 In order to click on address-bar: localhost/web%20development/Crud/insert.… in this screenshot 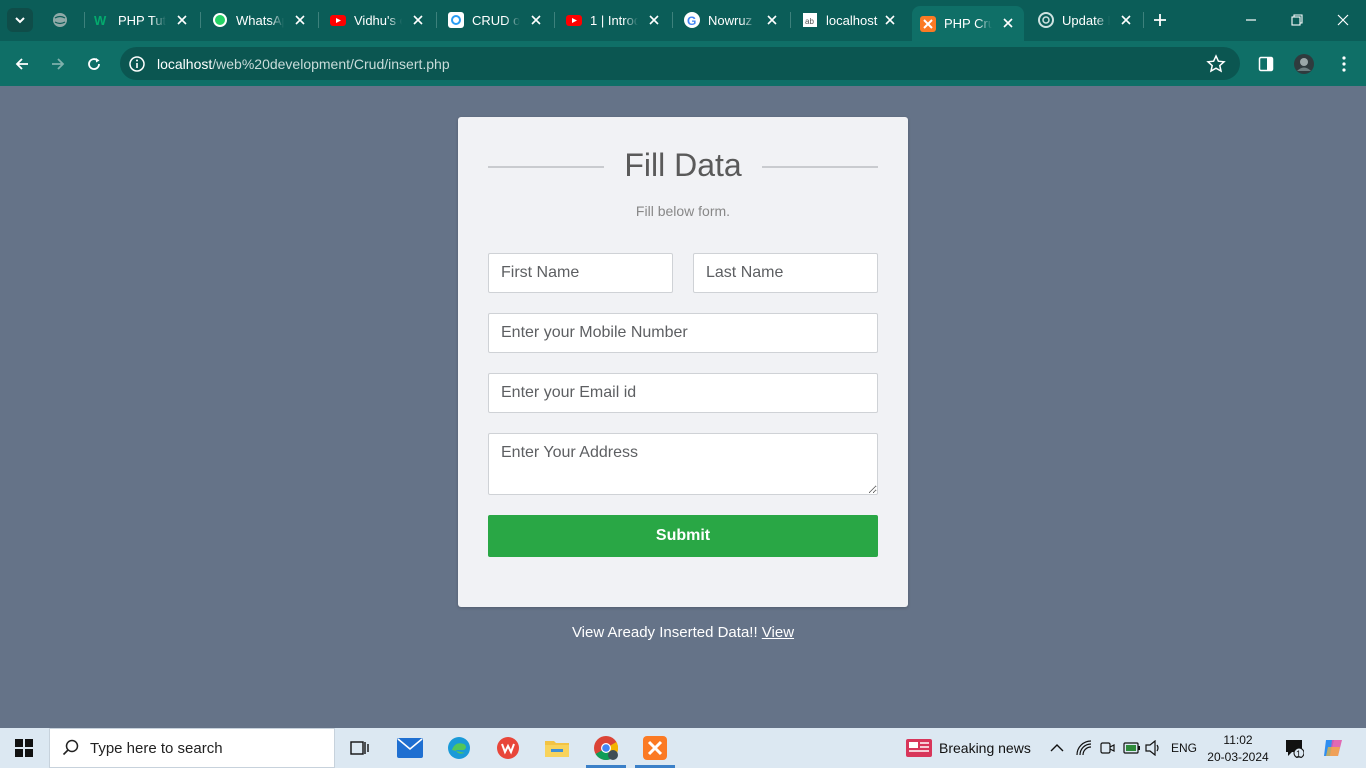, I will do `click(680, 63)`.